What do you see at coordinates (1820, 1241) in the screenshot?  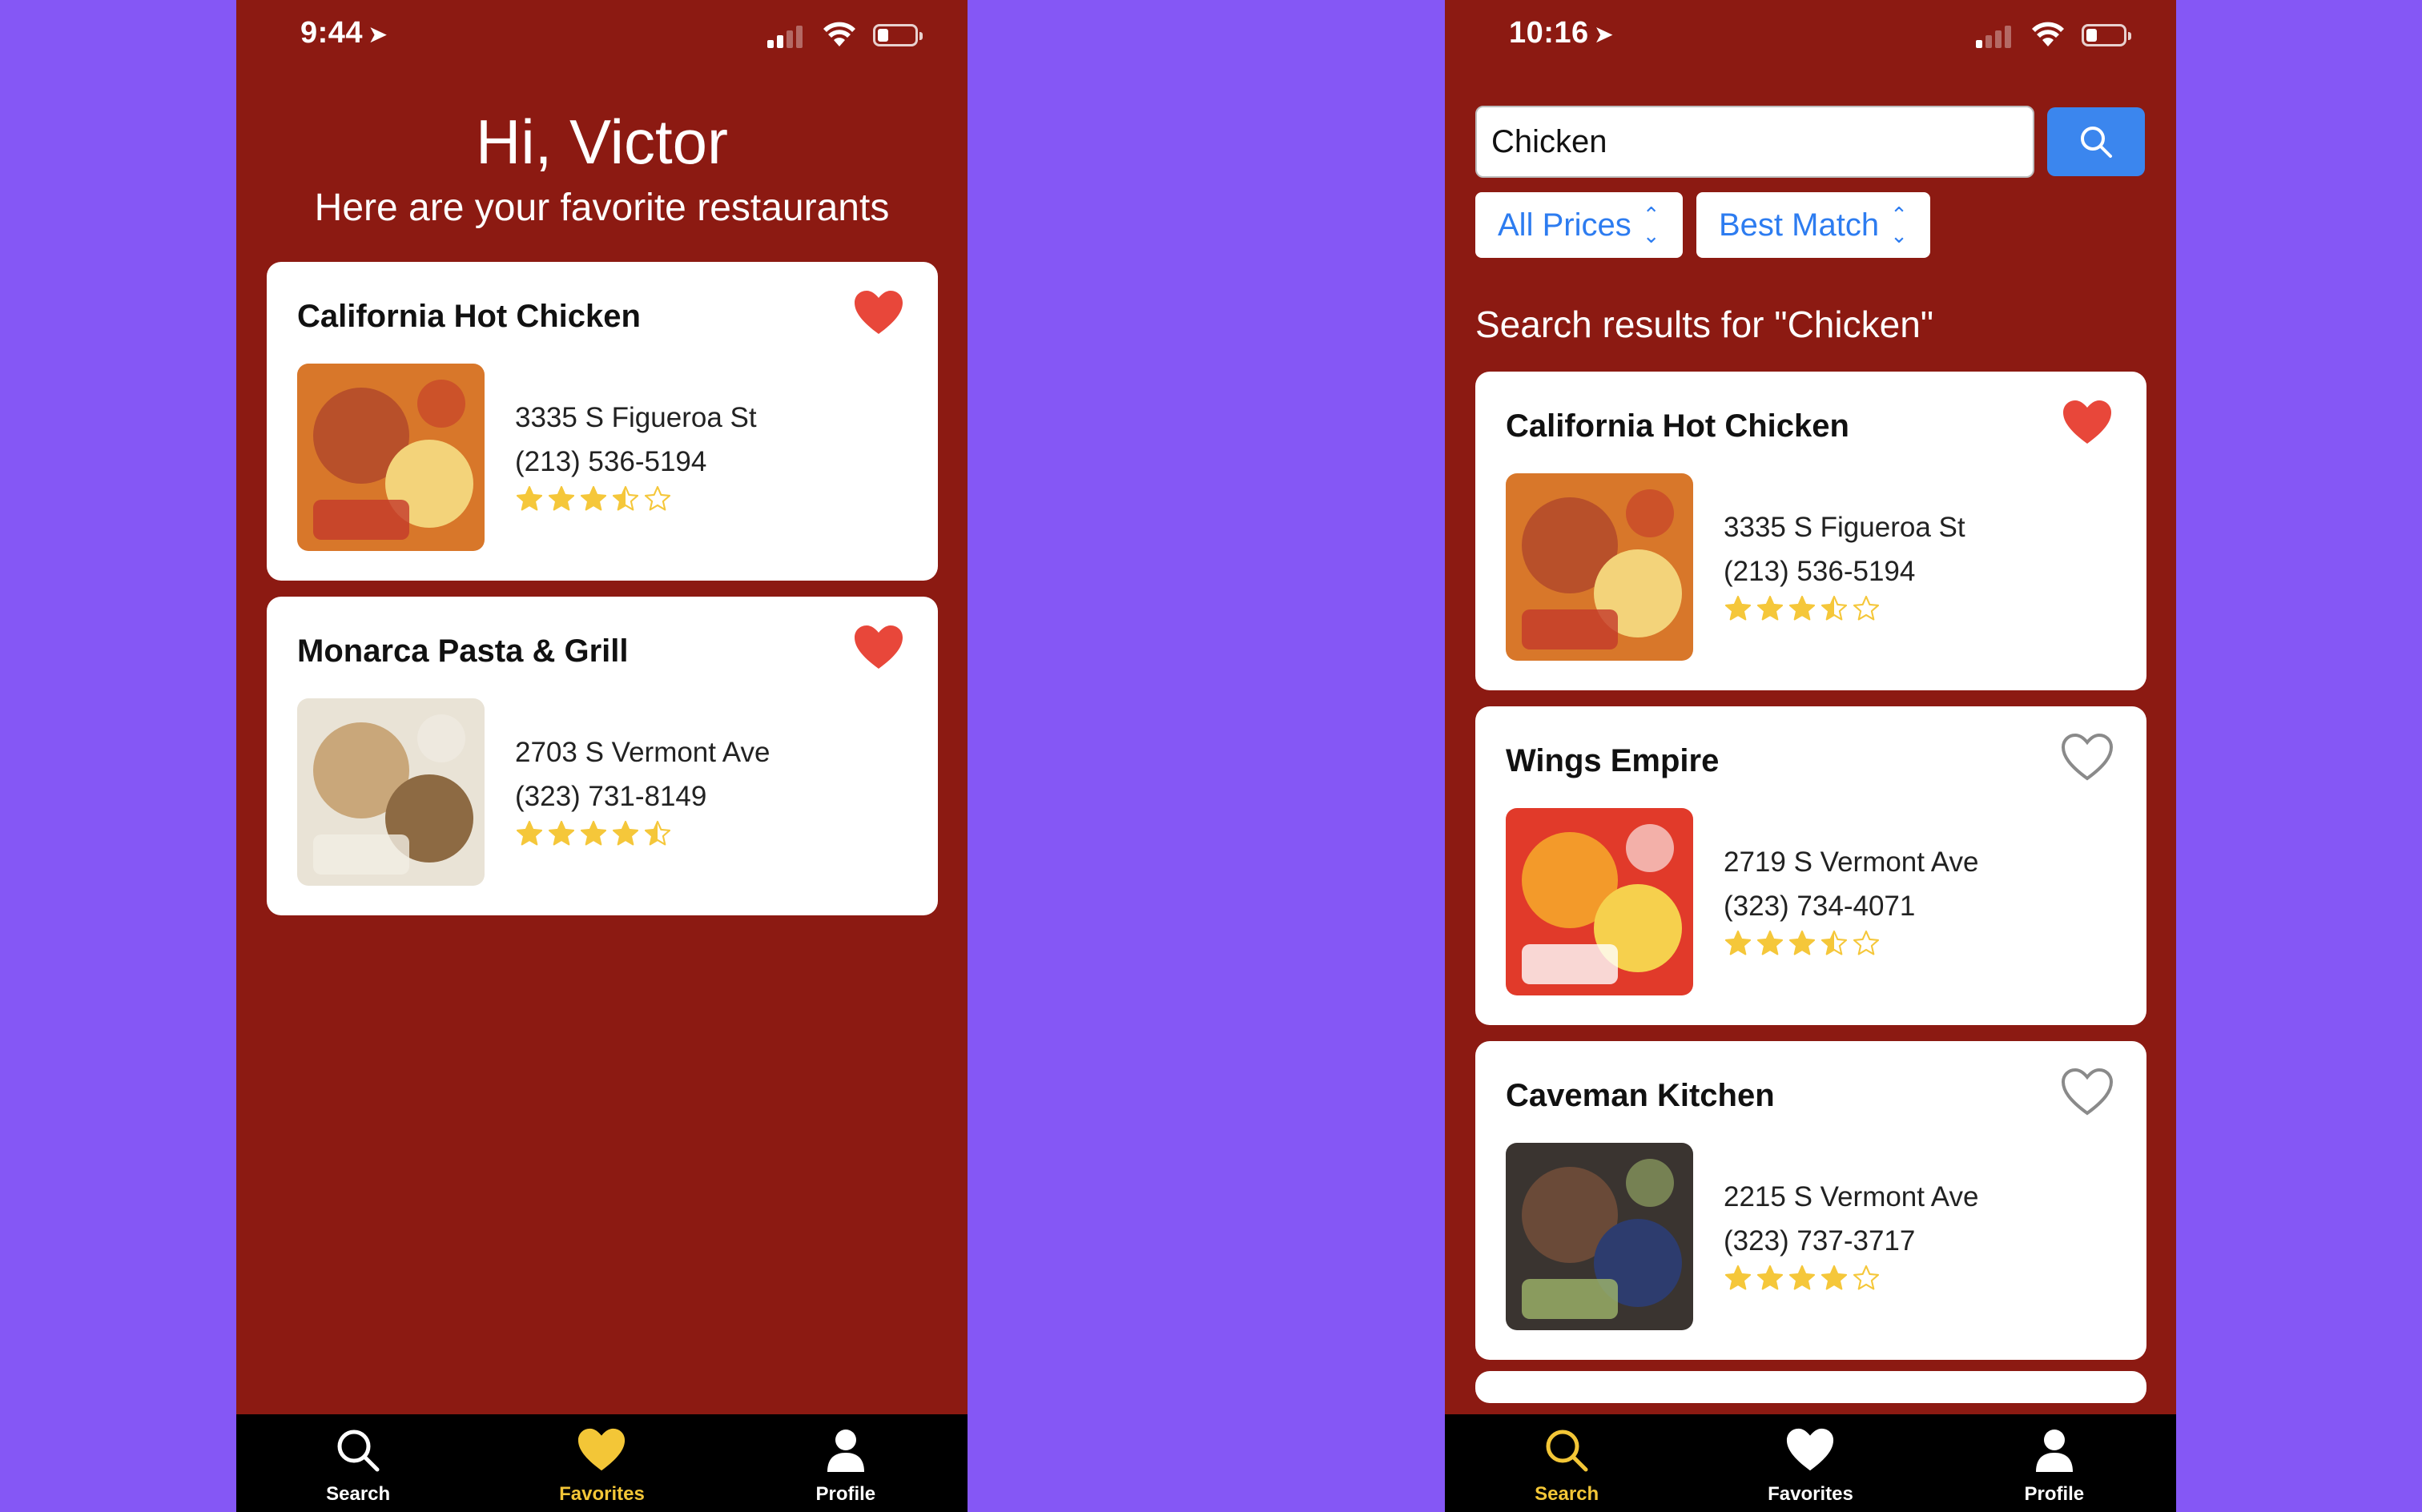 I see `restaurant-phone: (323) 737-3717` at bounding box center [1820, 1241].